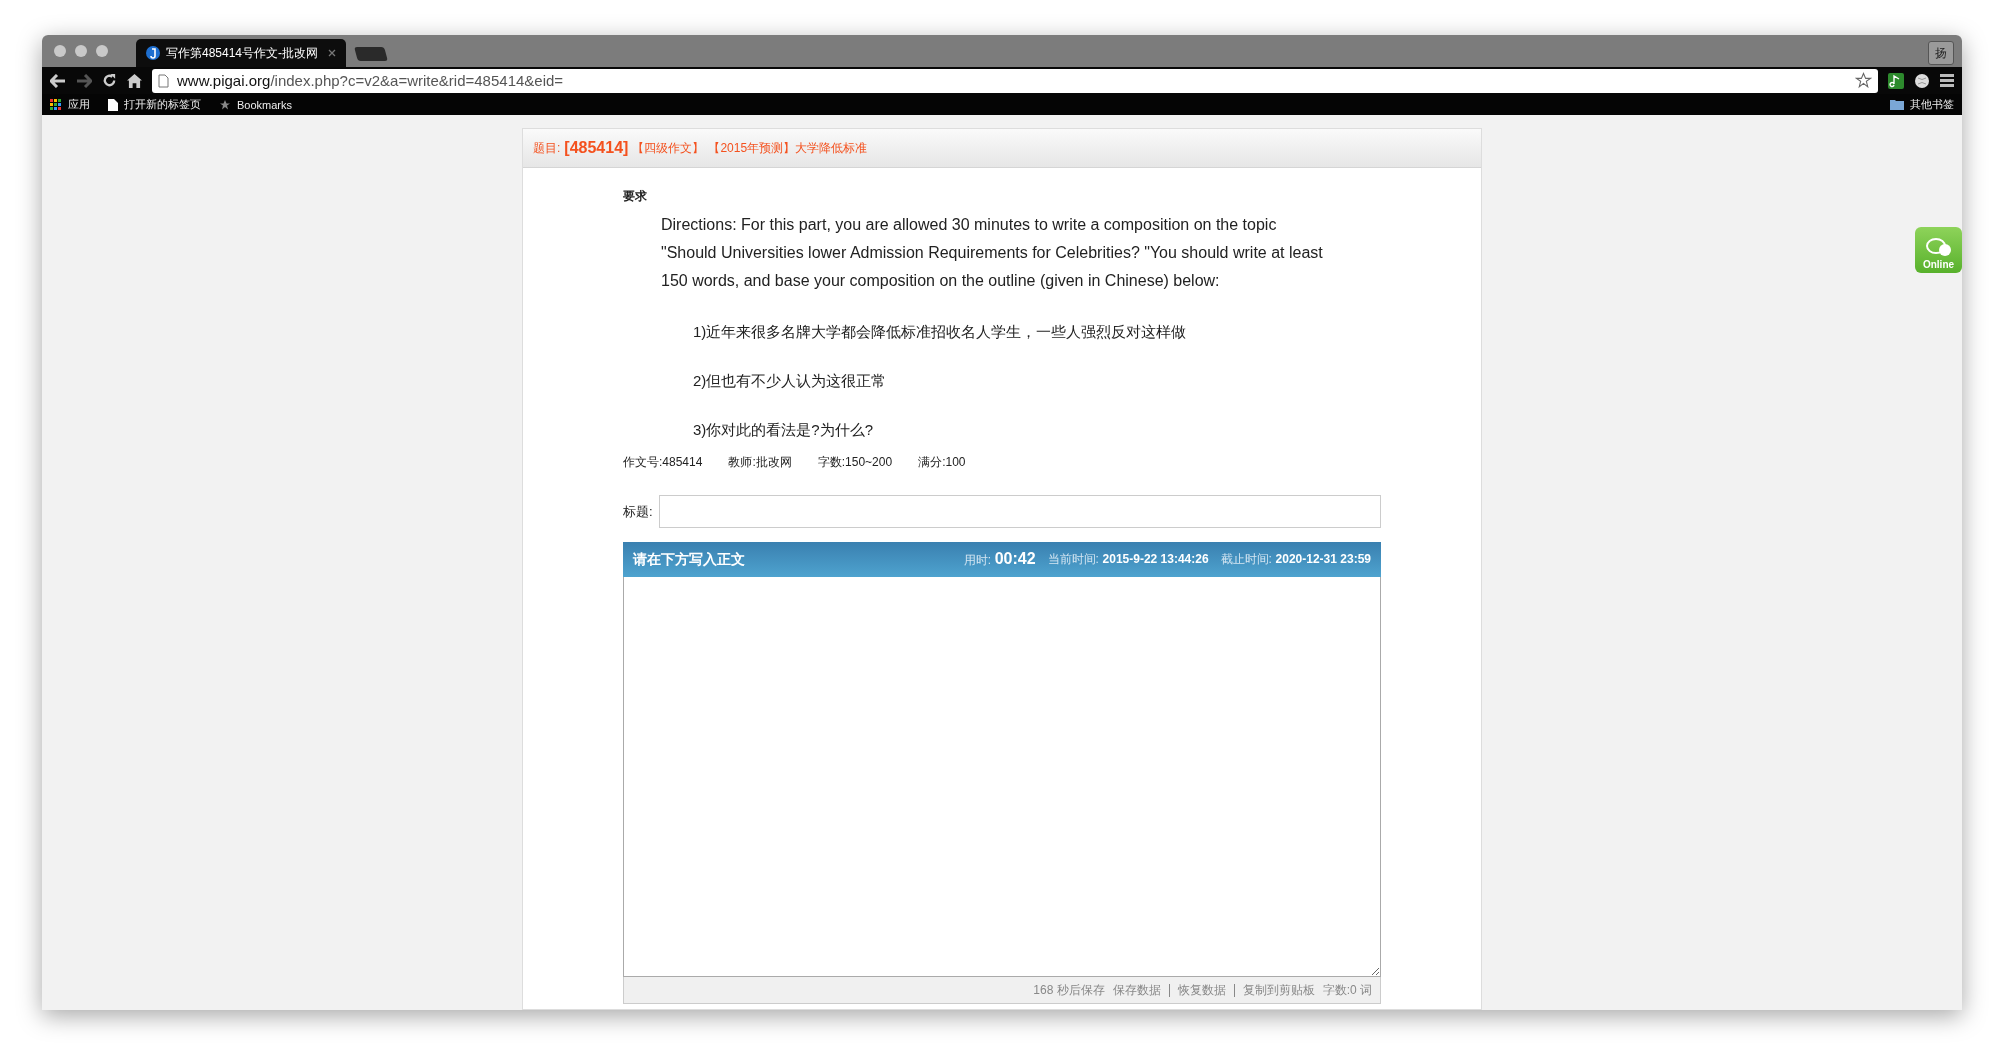 The height and width of the screenshot is (1061, 2004). Describe the element at coordinates (784, 430) in the screenshot. I see `outline-item: 3)你对此的看法是?为什么?` at that location.